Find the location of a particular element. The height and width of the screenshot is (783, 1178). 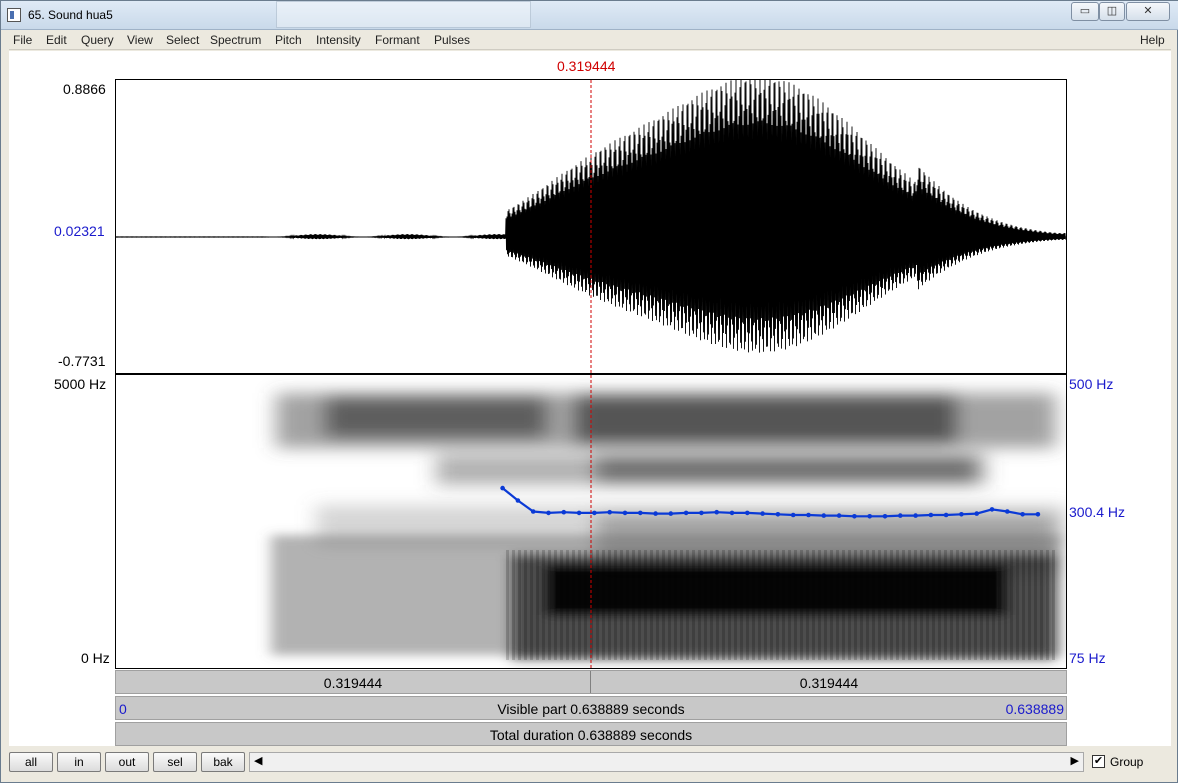

segment-right-duration: 0.319444 is located at coordinates (829, 683).